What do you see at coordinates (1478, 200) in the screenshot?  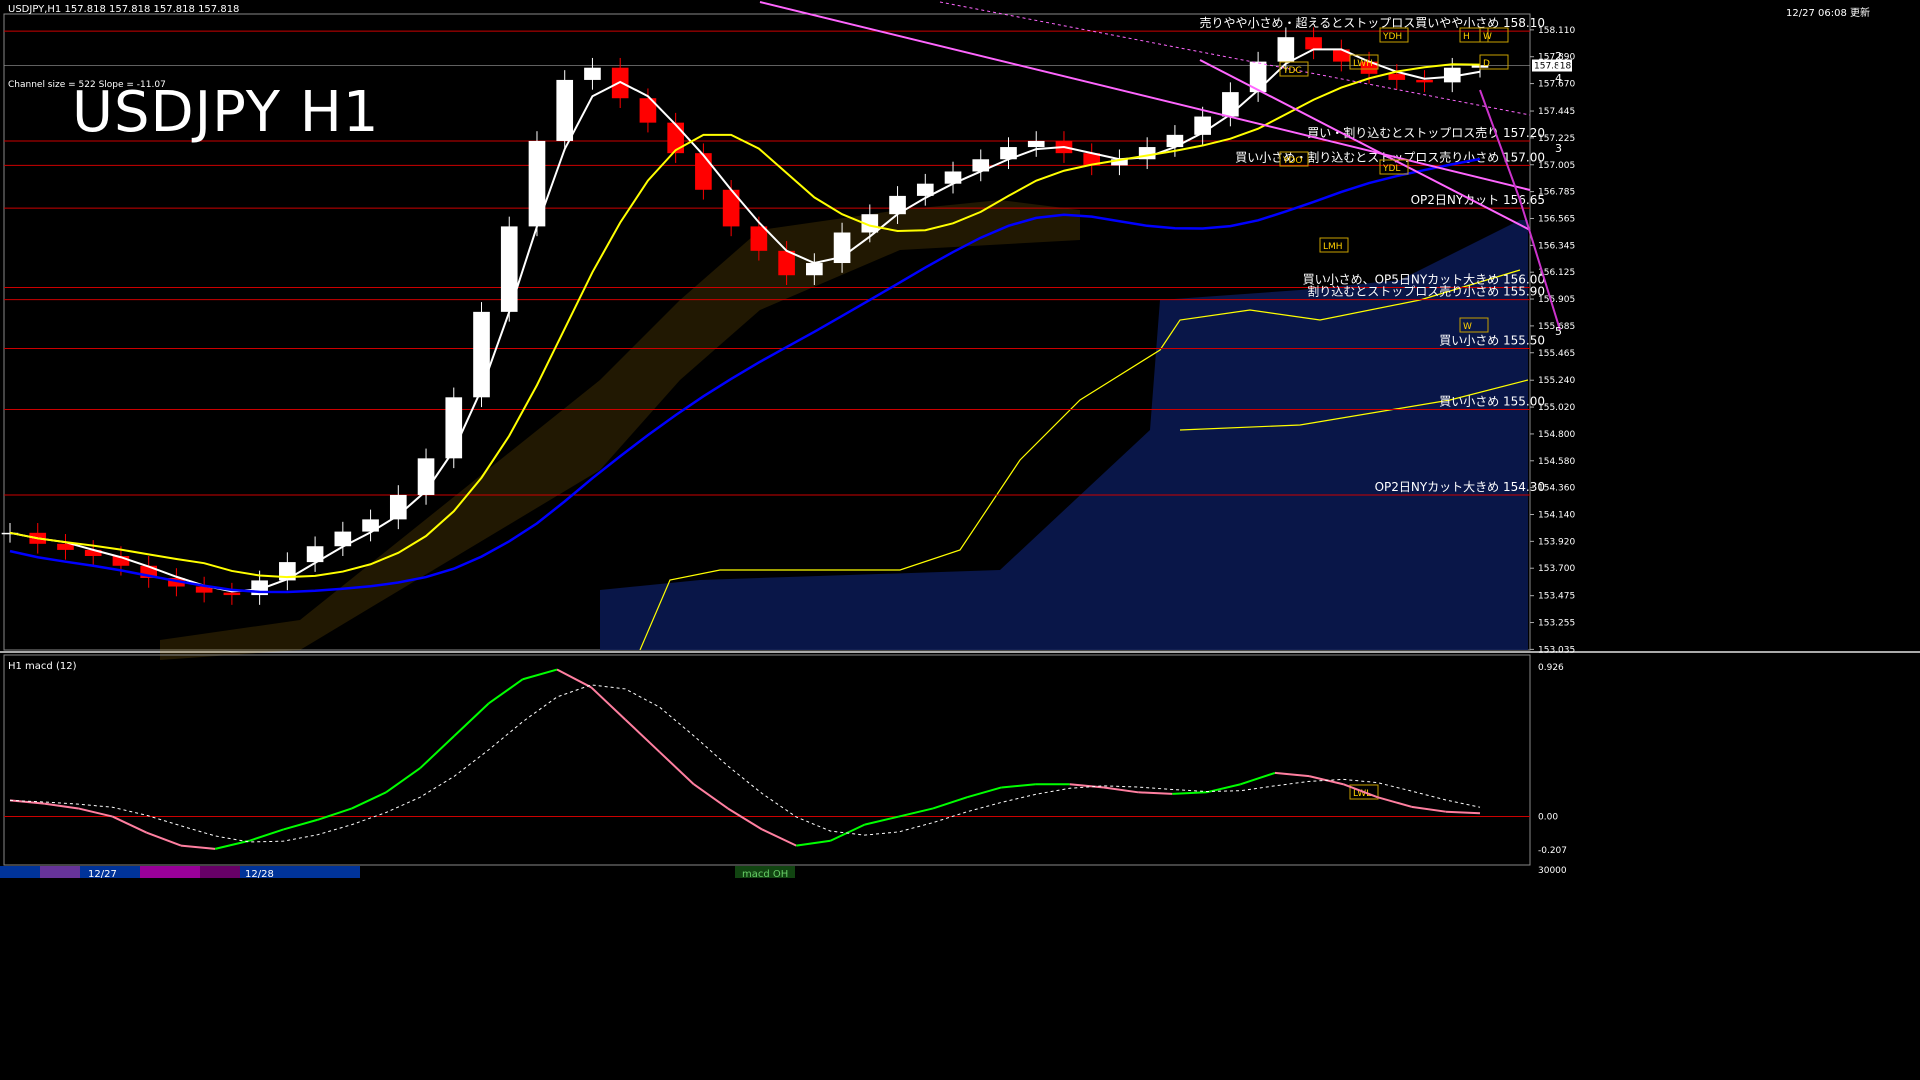 I see `level-label: OP2日NYカット 156.65` at bounding box center [1478, 200].